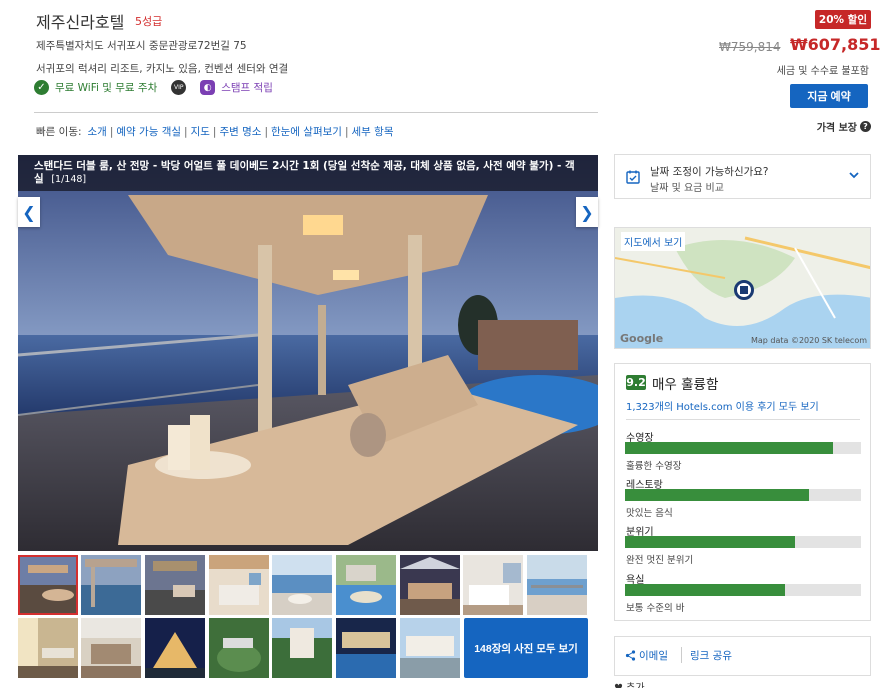 The image size is (895, 688). What do you see at coordinates (179, 87) in the screenshot?
I see `vip-icon: VIP` at bounding box center [179, 87].